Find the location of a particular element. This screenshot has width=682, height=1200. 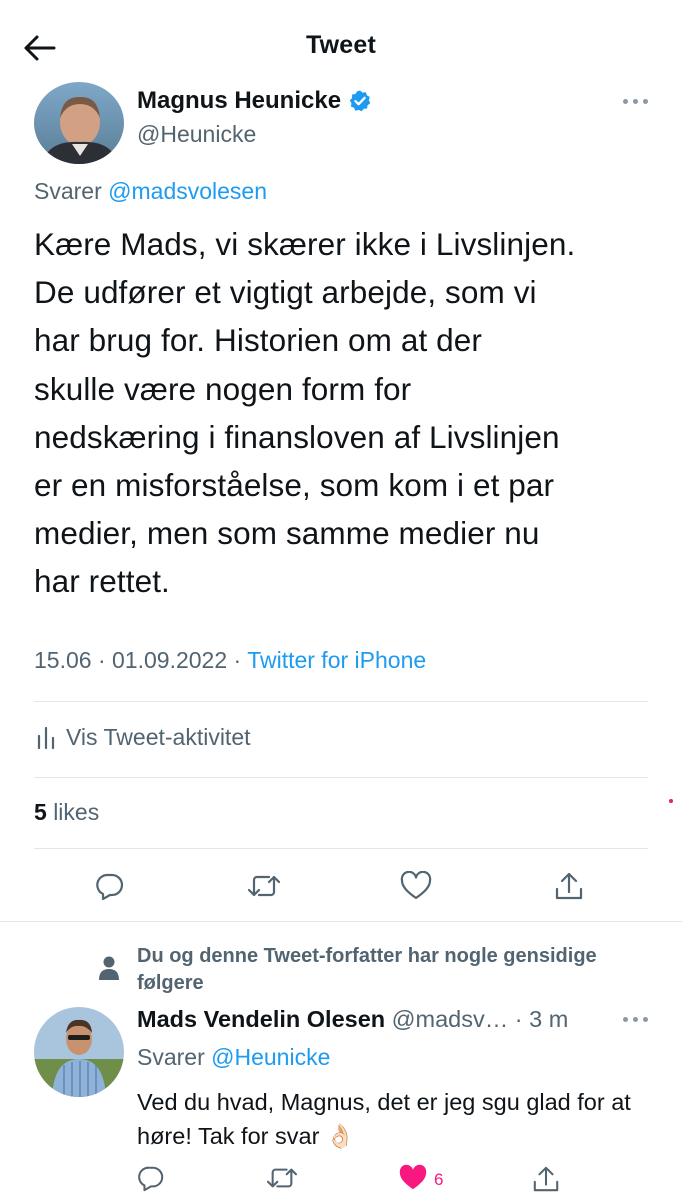

like-icon is located at coordinates (416, 885).